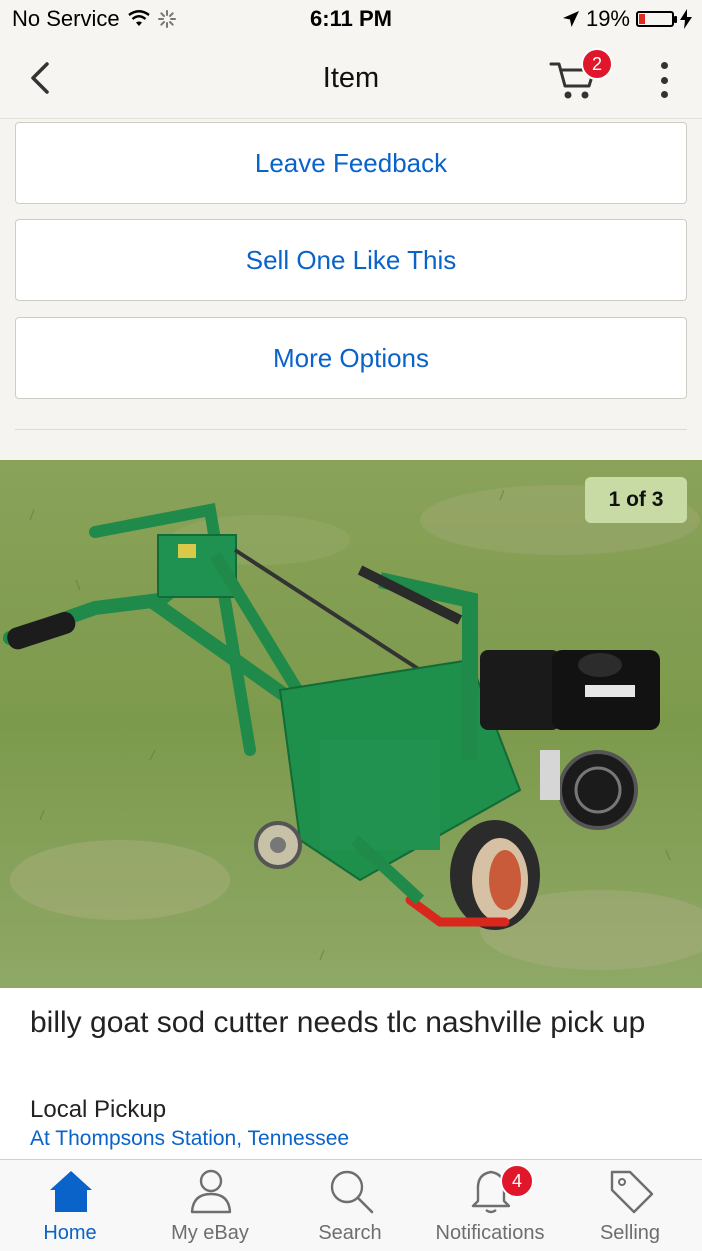 The width and height of the screenshot is (702, 1251). I want to click on home-icon, so click(71, 1191).